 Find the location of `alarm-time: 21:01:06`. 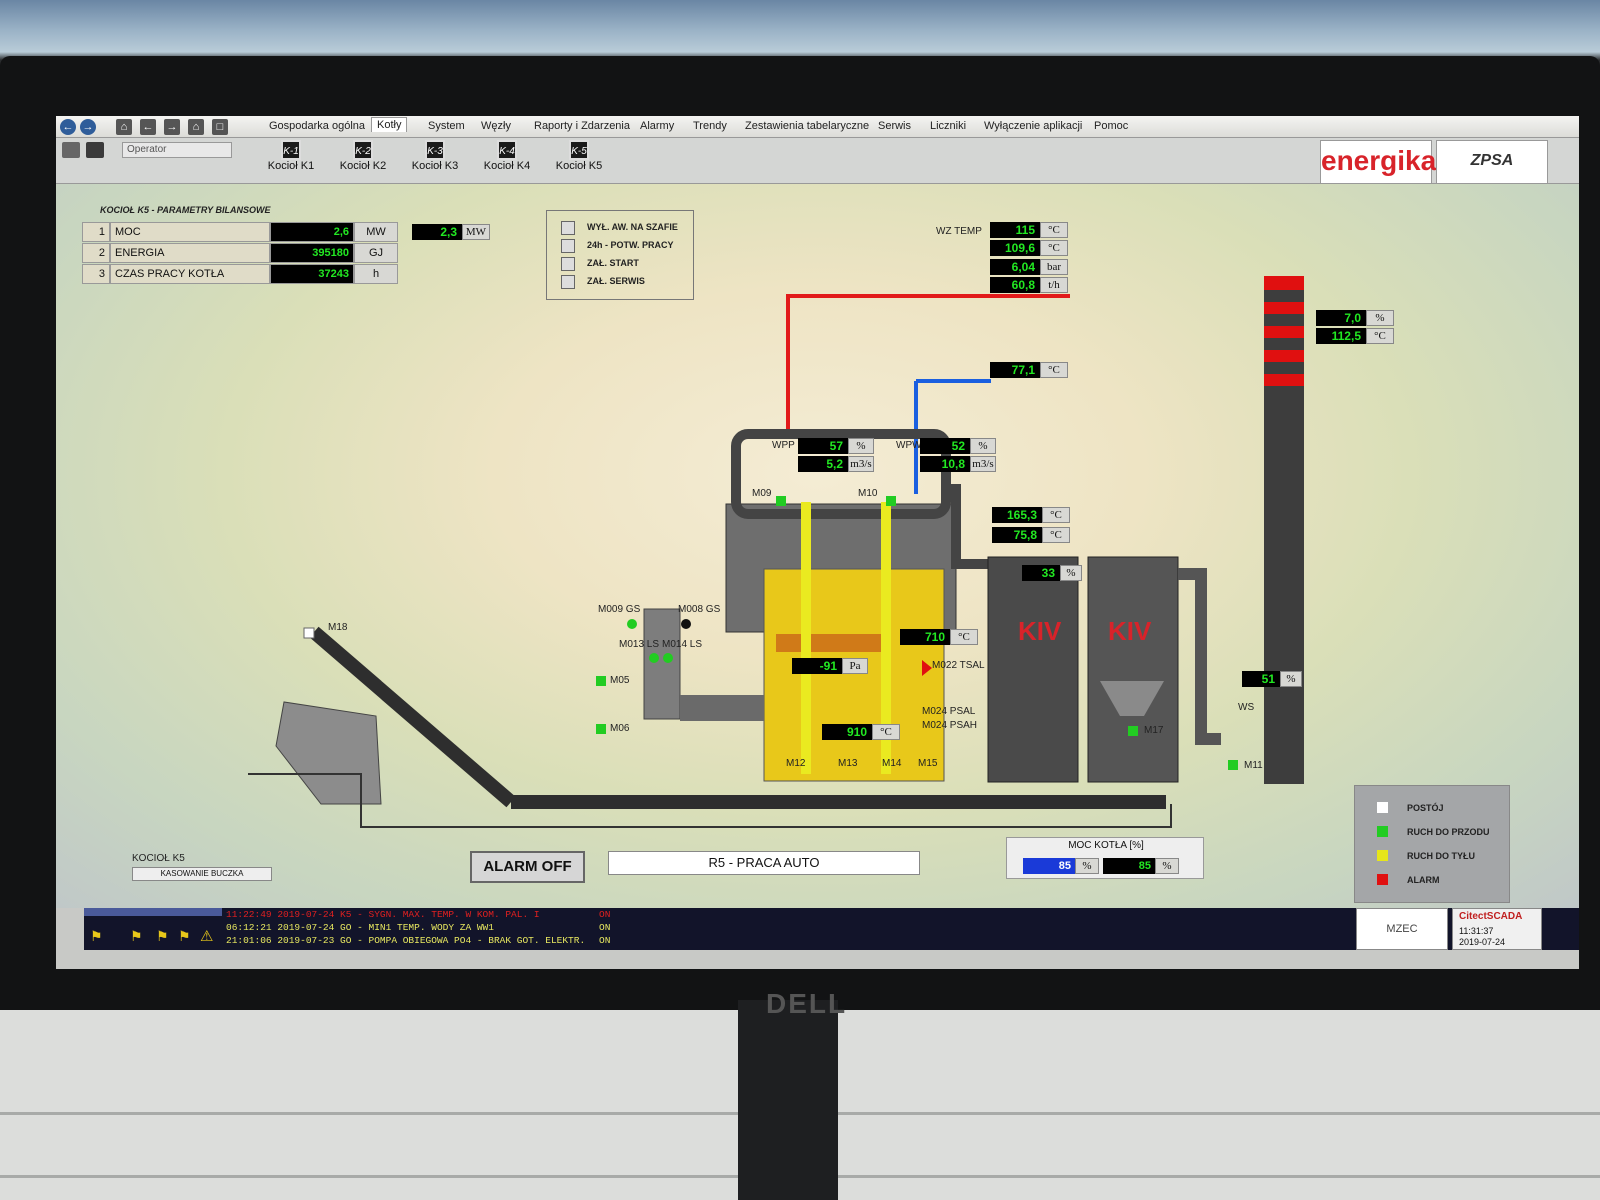

alarm-time: 21:01:06 is located at coordinates (249, 940).